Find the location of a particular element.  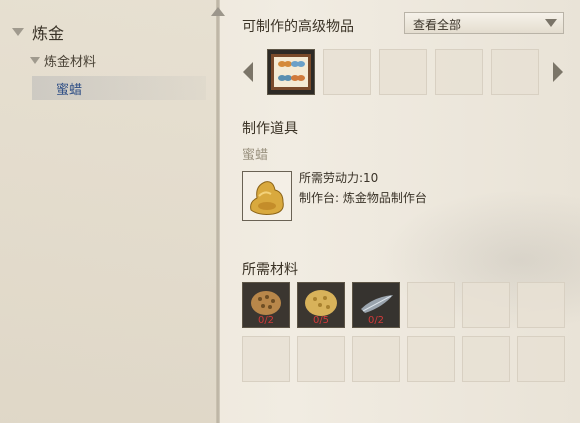

carousel-prev-arrow-icon is located at coordinates (248, 72).